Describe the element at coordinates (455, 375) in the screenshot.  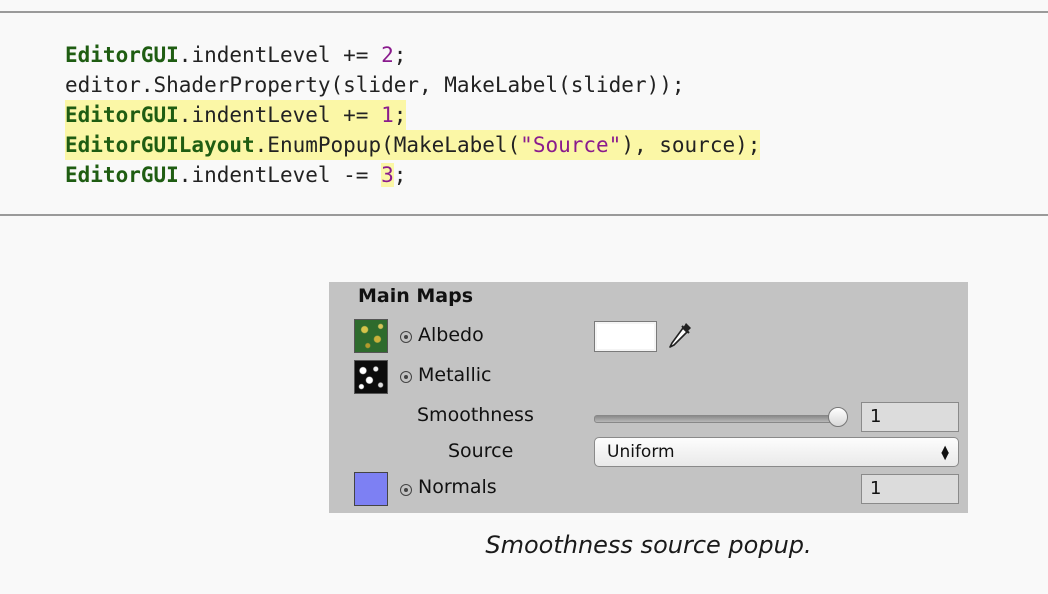
I see `metallic-label: Metallic` at that location.